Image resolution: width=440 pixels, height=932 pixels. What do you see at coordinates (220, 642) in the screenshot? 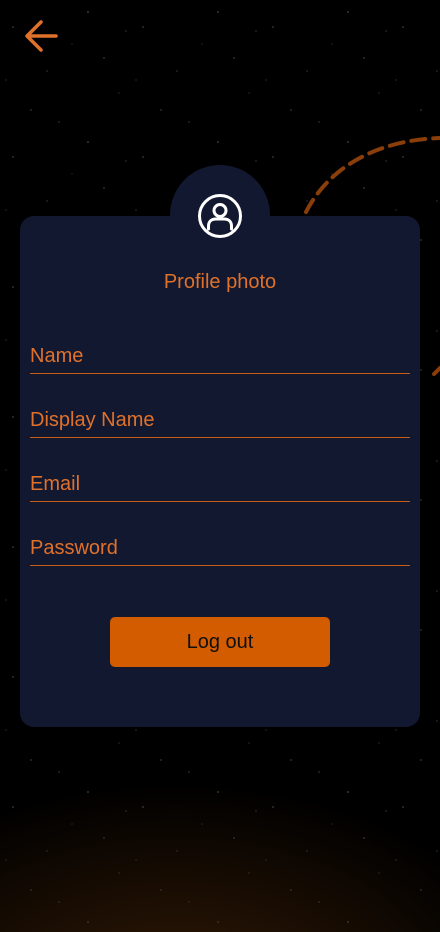
I see `logout-button: Log out` at bounding box center [220, 642].